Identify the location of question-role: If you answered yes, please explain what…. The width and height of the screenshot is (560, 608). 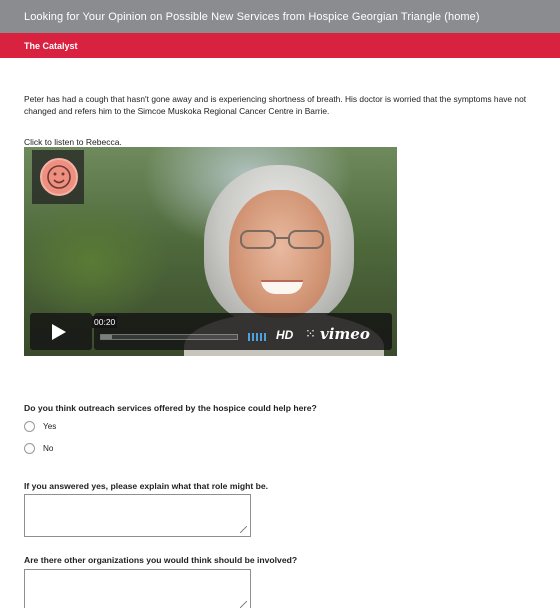
(146, 486).